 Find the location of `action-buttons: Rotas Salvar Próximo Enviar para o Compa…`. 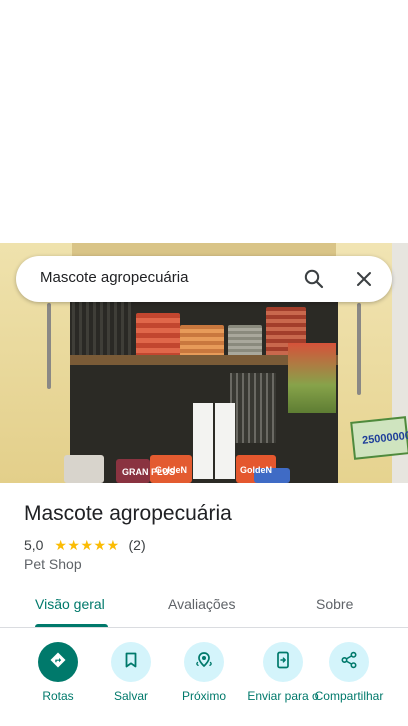

action-buttons: Rotas Salvar Próximo Enviar para o Compa… is located at coordinates (204, 681).